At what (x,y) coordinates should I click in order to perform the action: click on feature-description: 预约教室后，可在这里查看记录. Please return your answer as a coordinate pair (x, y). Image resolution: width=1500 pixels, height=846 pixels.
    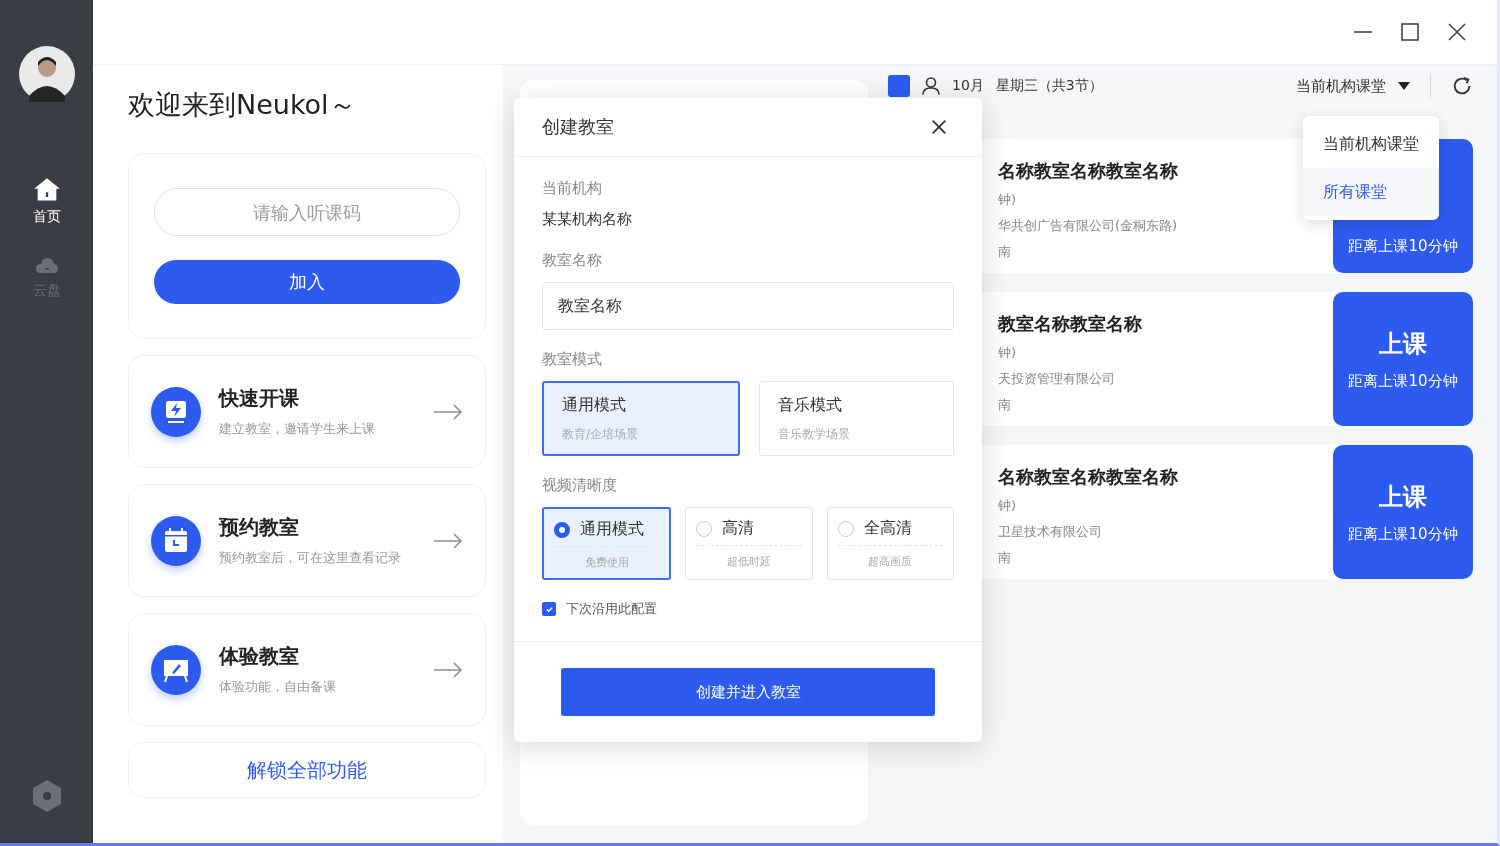
    Looking at the image, I should click on (310, 558).